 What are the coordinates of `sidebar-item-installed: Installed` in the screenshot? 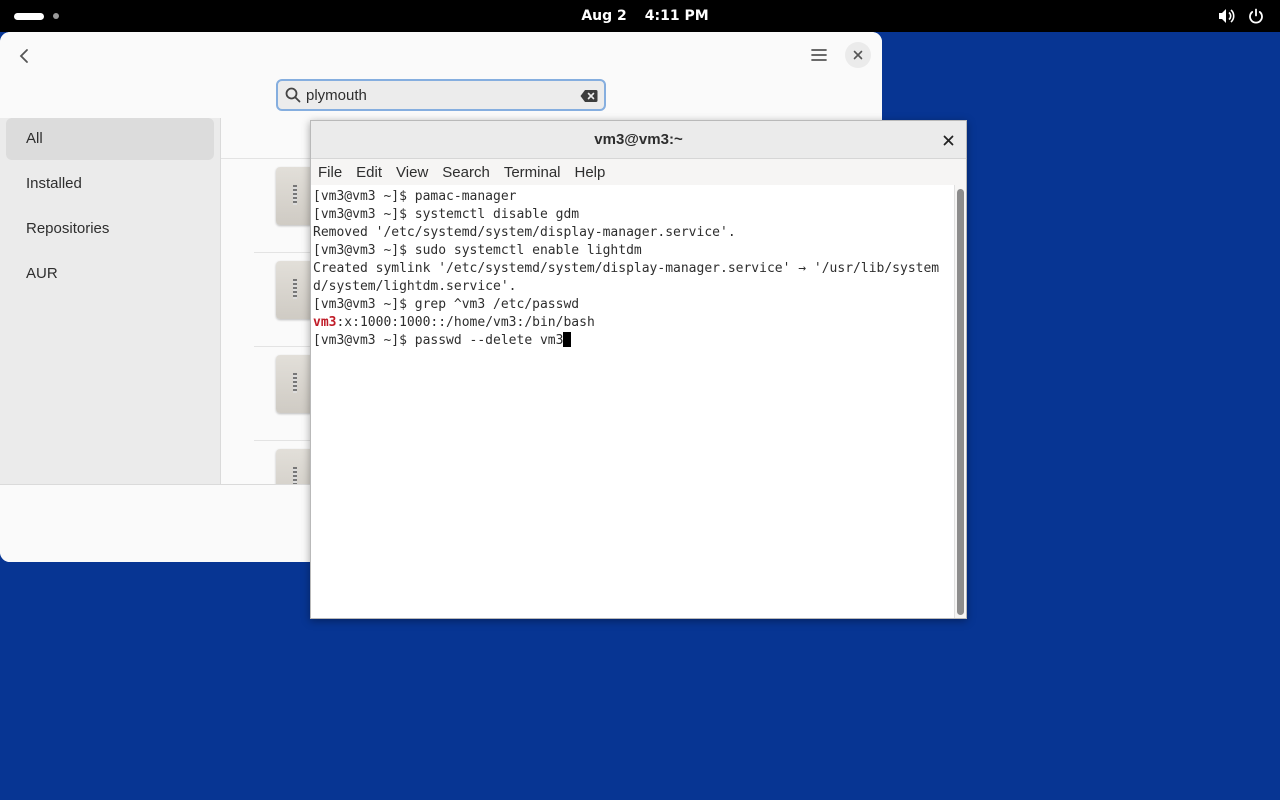 It's located at (110, 184).